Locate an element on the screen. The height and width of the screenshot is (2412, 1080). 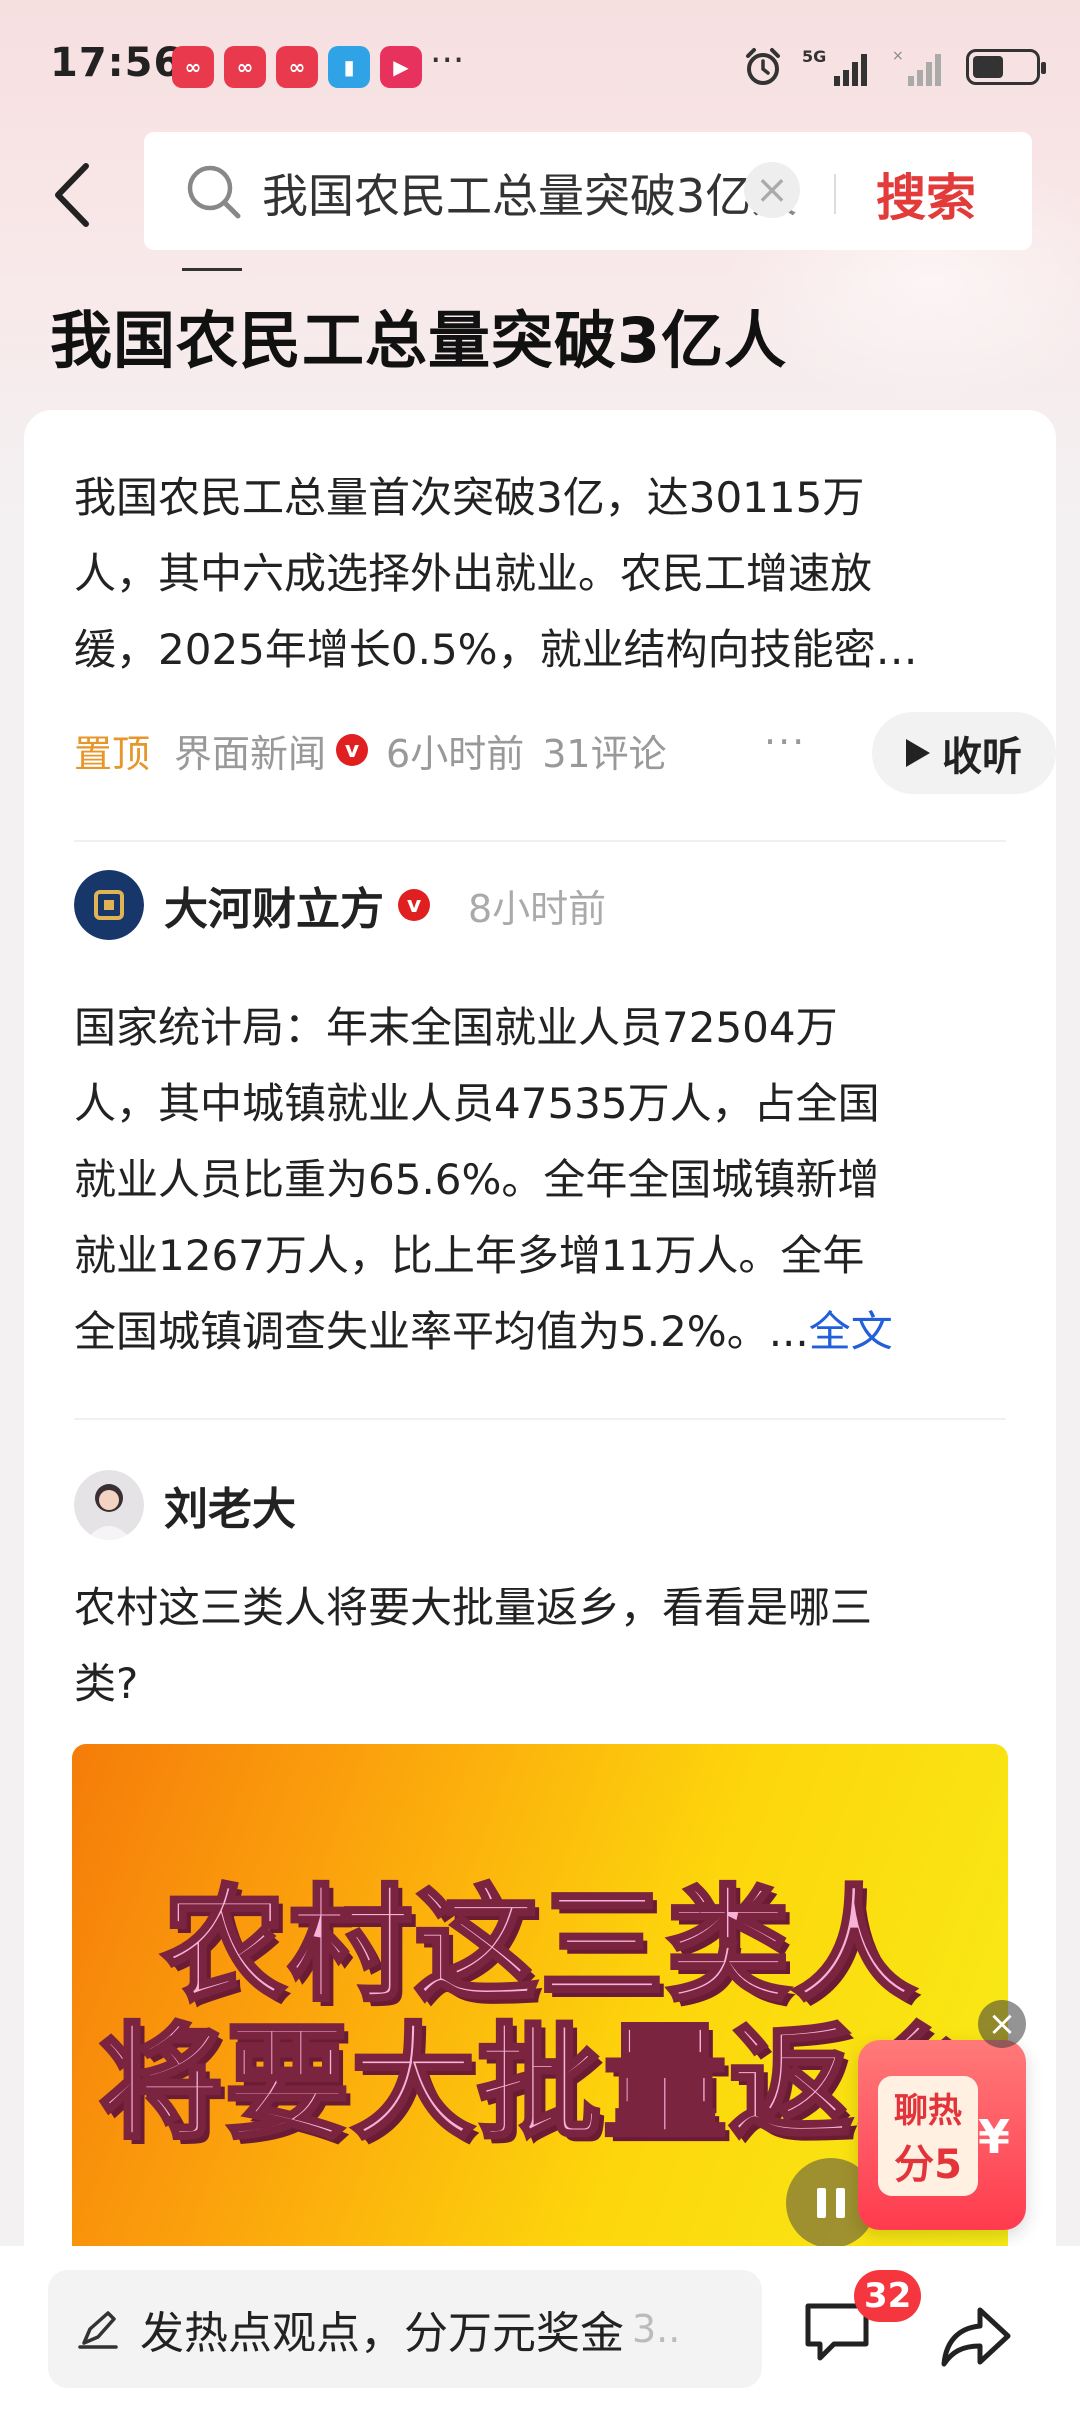
time-ago: 6小时前 is located at coordinates (455, 753).